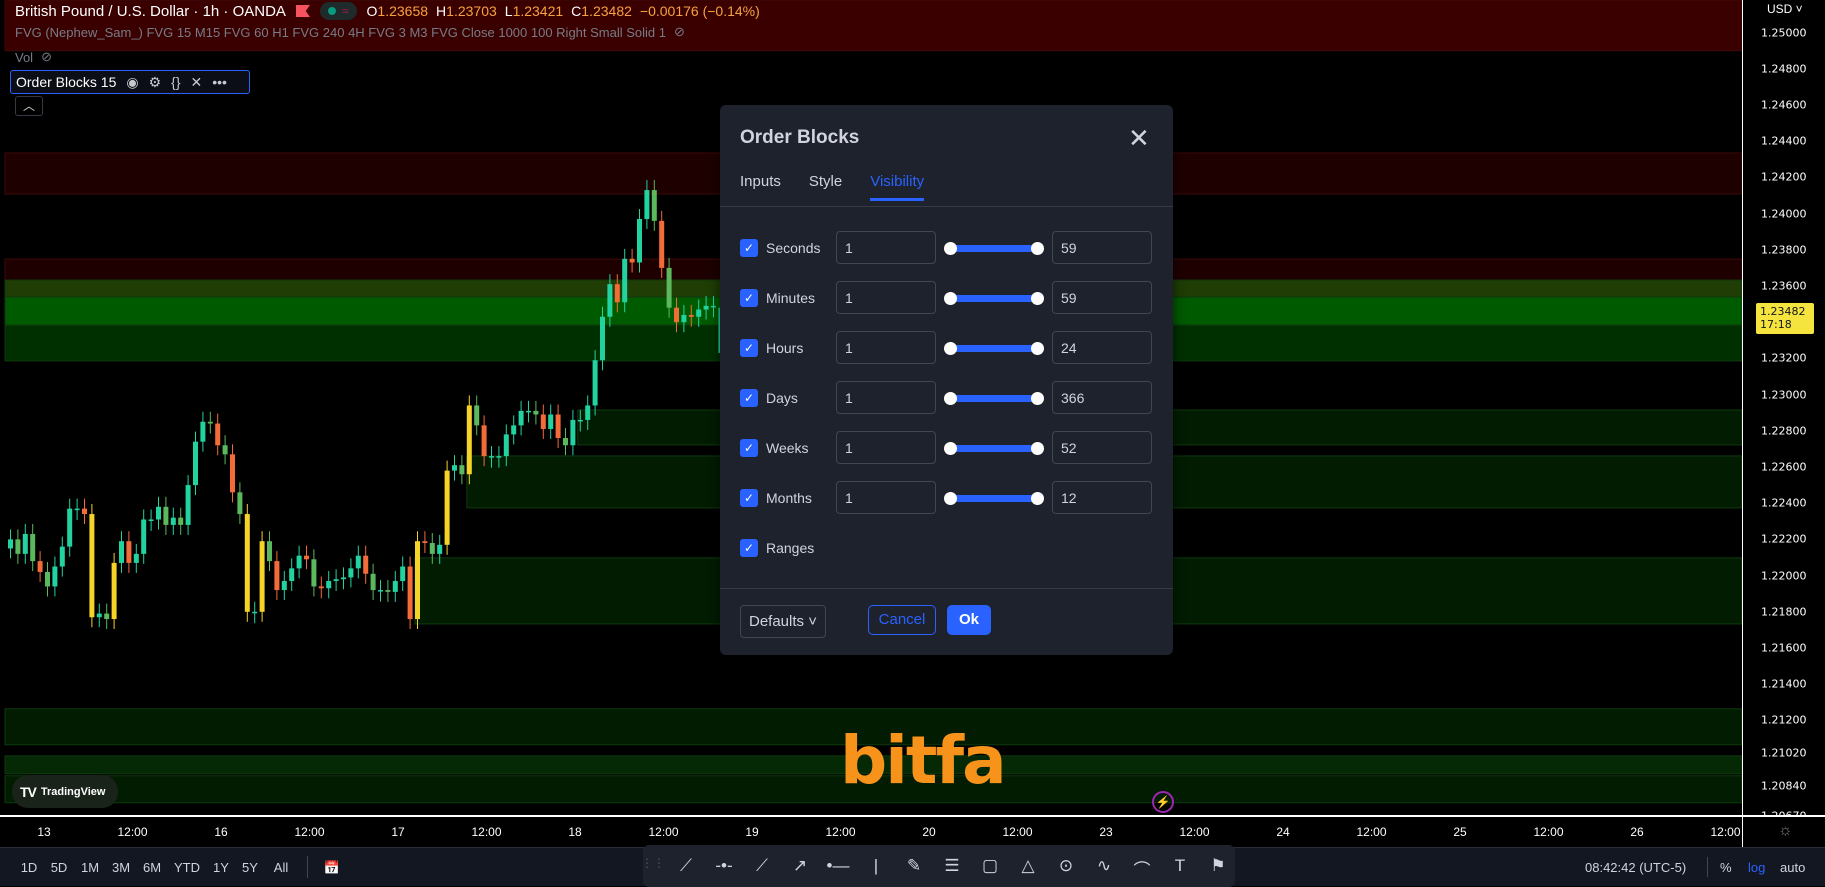 The height and width of the screenshot is (887, 1825). What do you see at coordinates (150, 11) in the screenshot?
I see `symbol-title: British Pound / U.S. Dollar · 1h · OANDA` at bounding box center [150, 11].